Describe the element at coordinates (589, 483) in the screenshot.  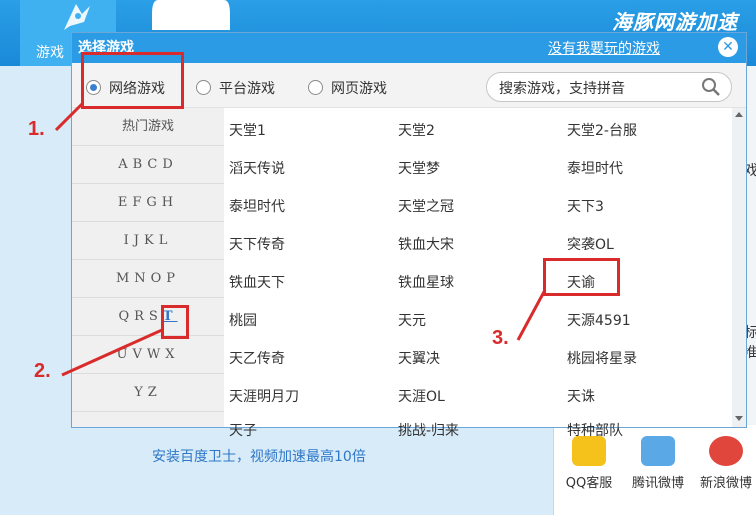
I see `share-label: QQ客服` at that location.